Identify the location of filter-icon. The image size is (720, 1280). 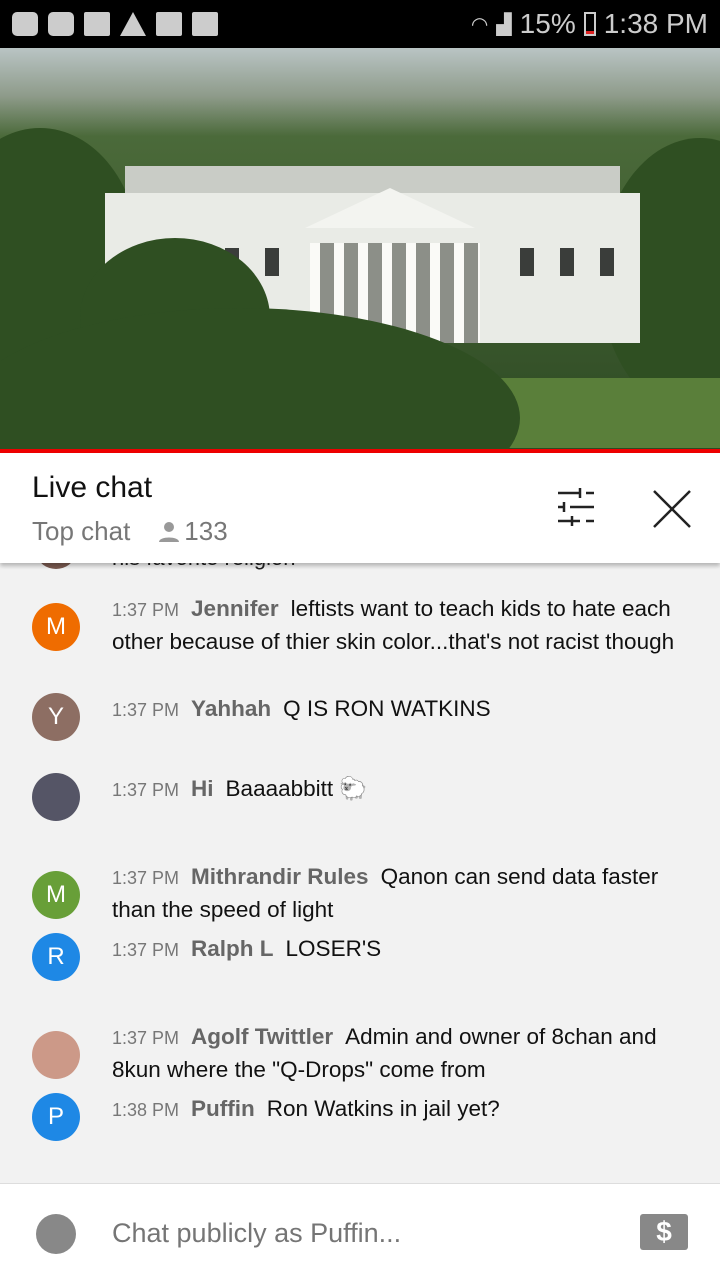
(576, 507).